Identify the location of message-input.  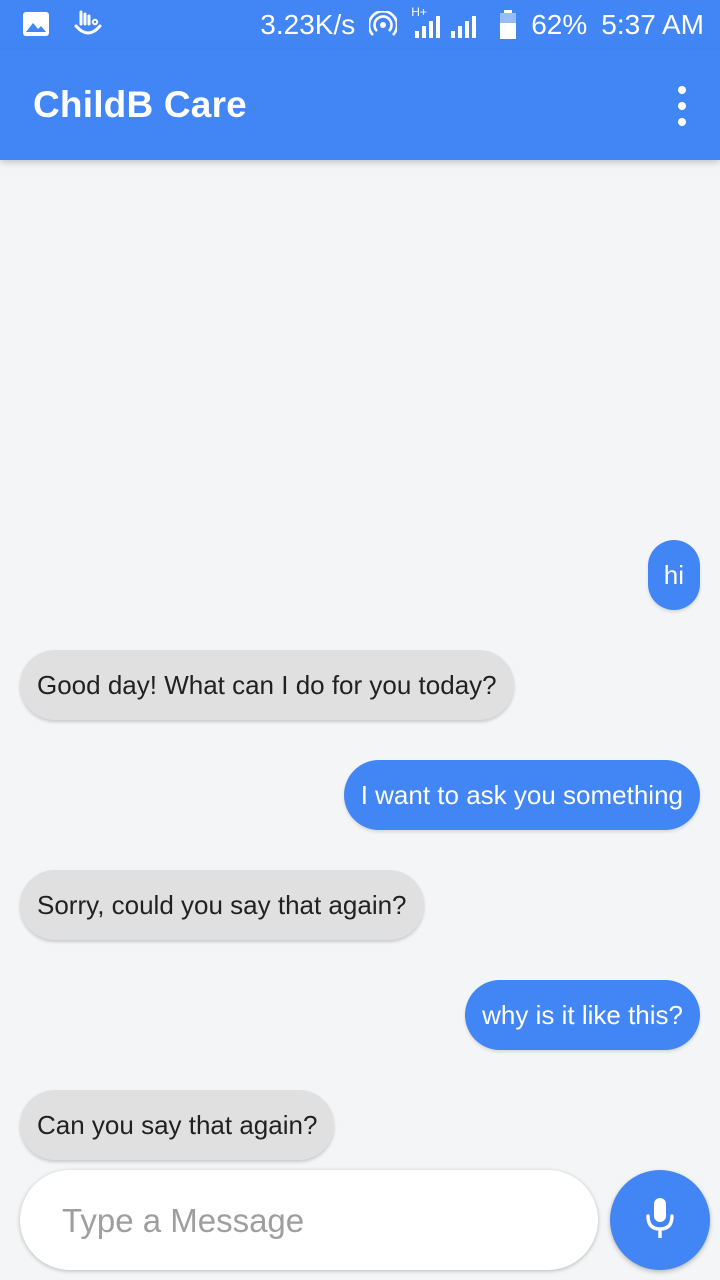
(317, 1221).